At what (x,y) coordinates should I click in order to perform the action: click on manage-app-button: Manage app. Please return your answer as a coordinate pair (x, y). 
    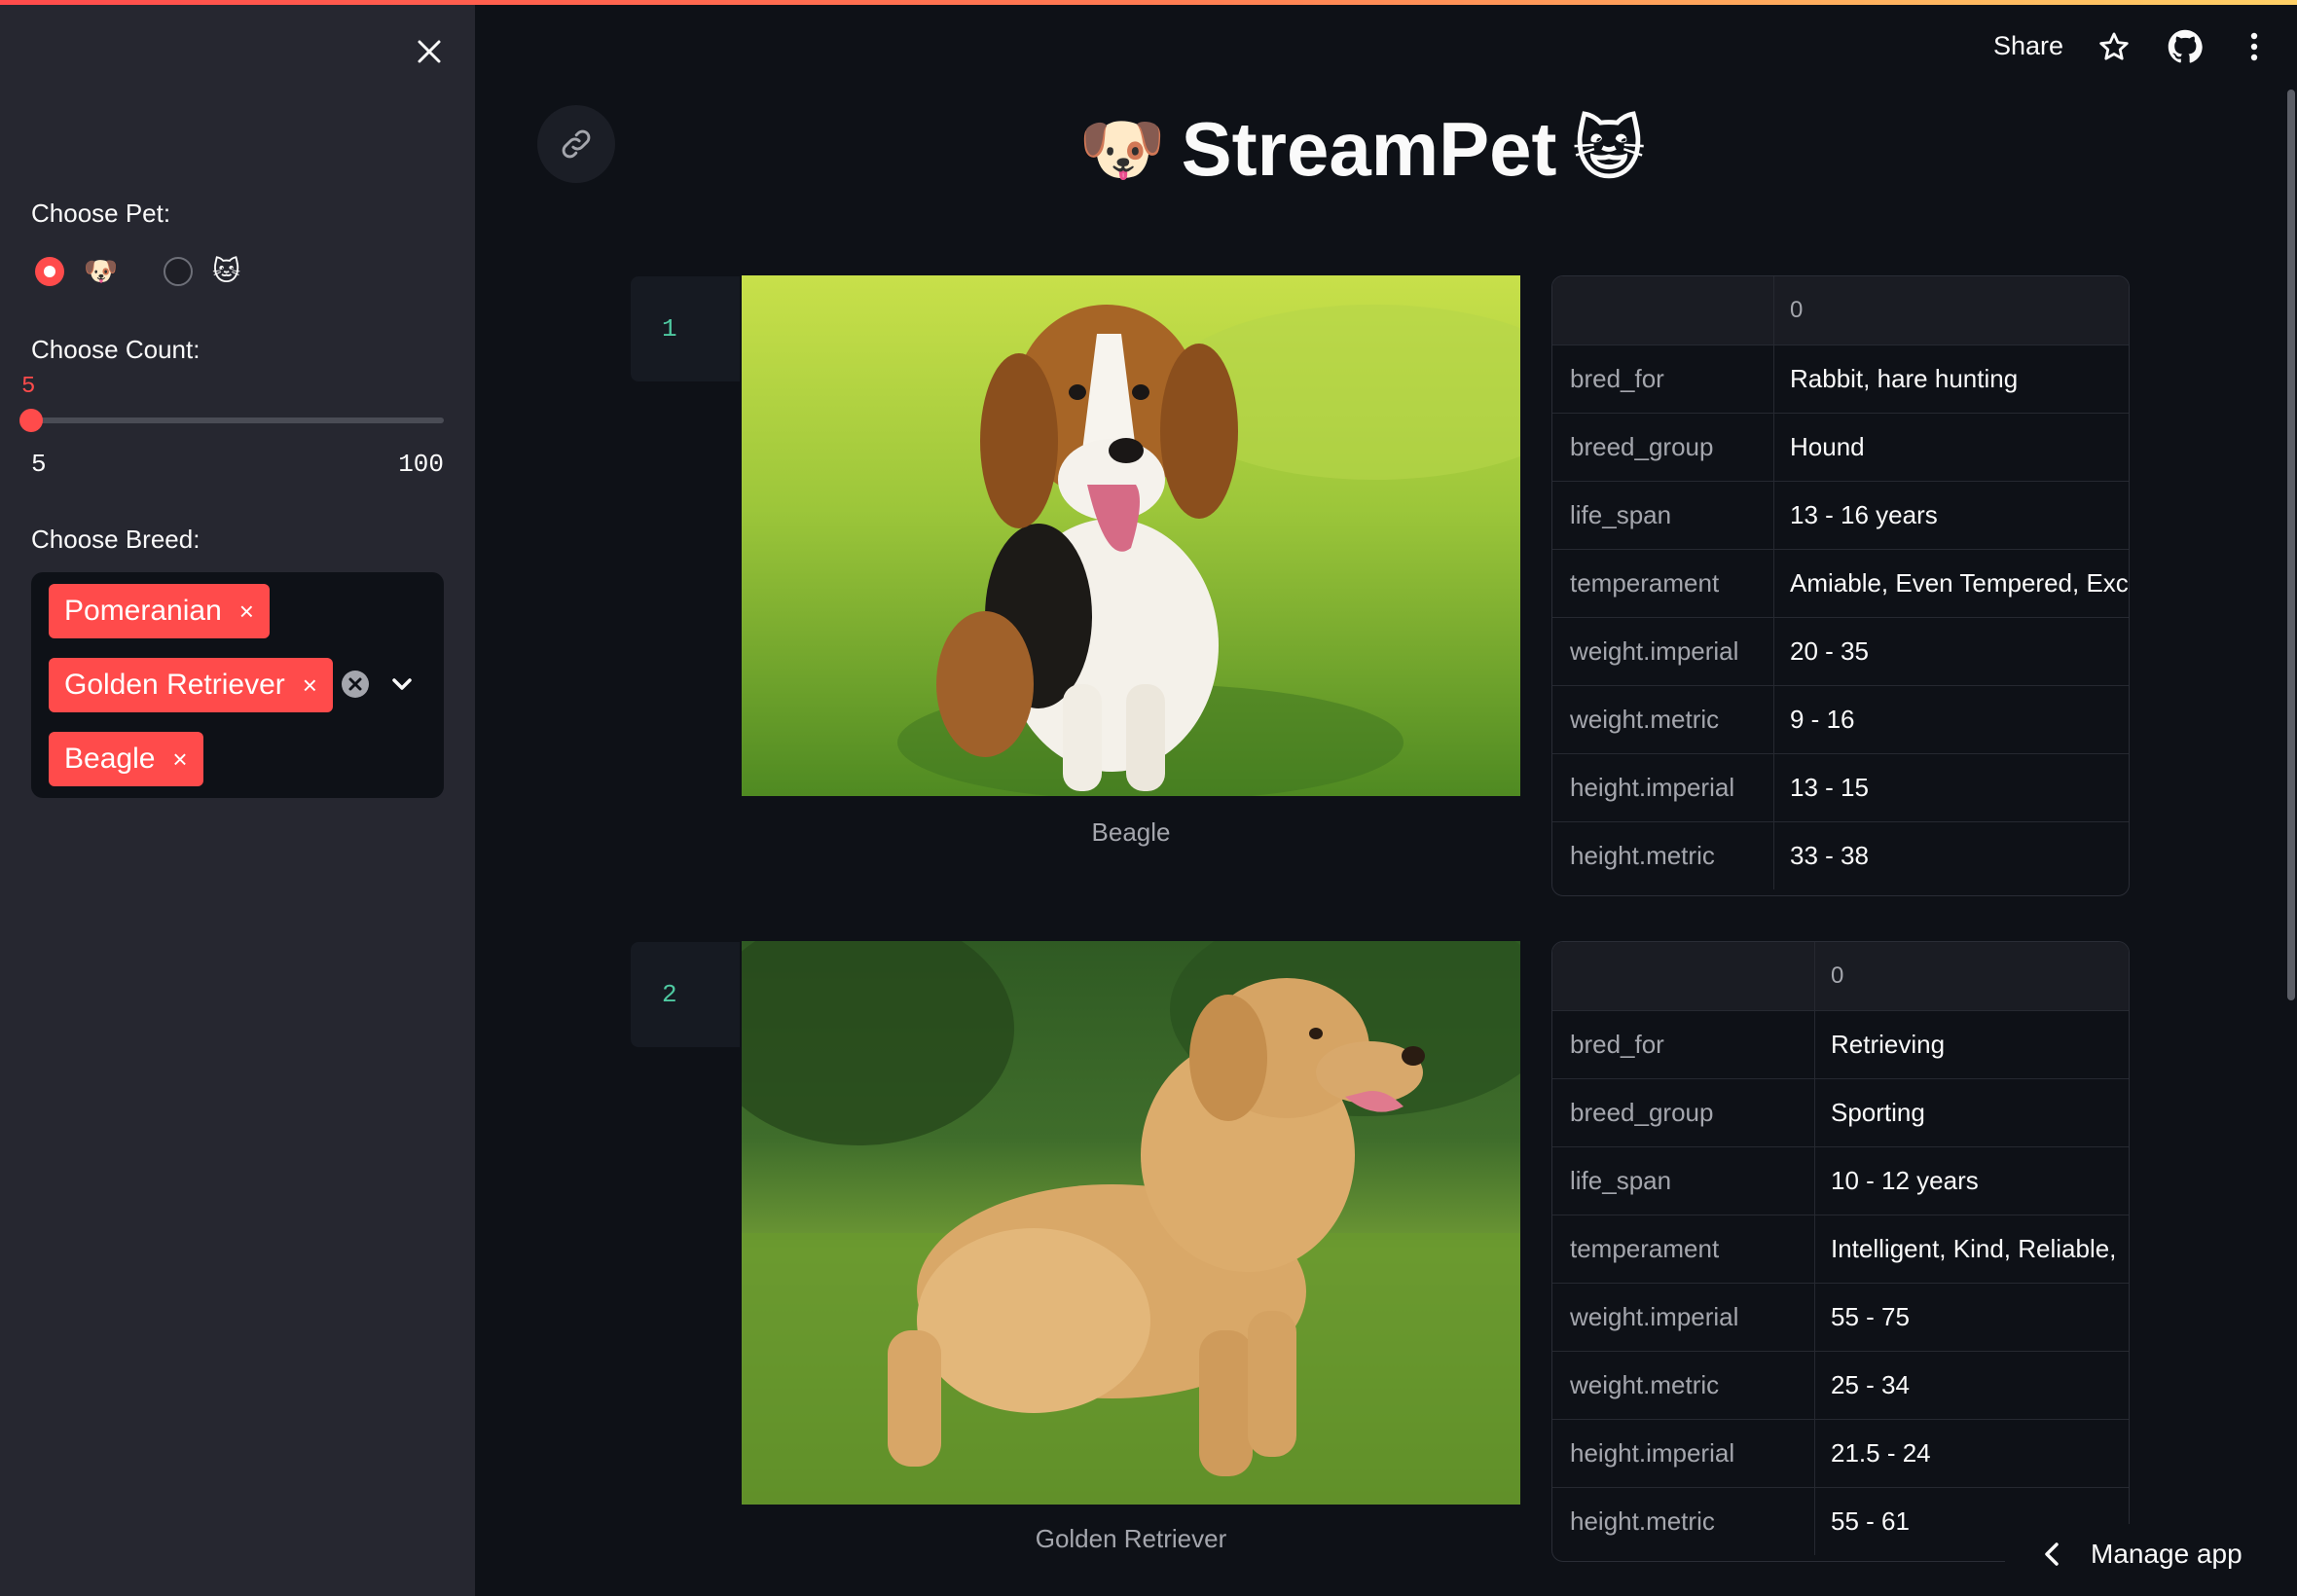
    Looking at the image, I should click on (2147, 1554).